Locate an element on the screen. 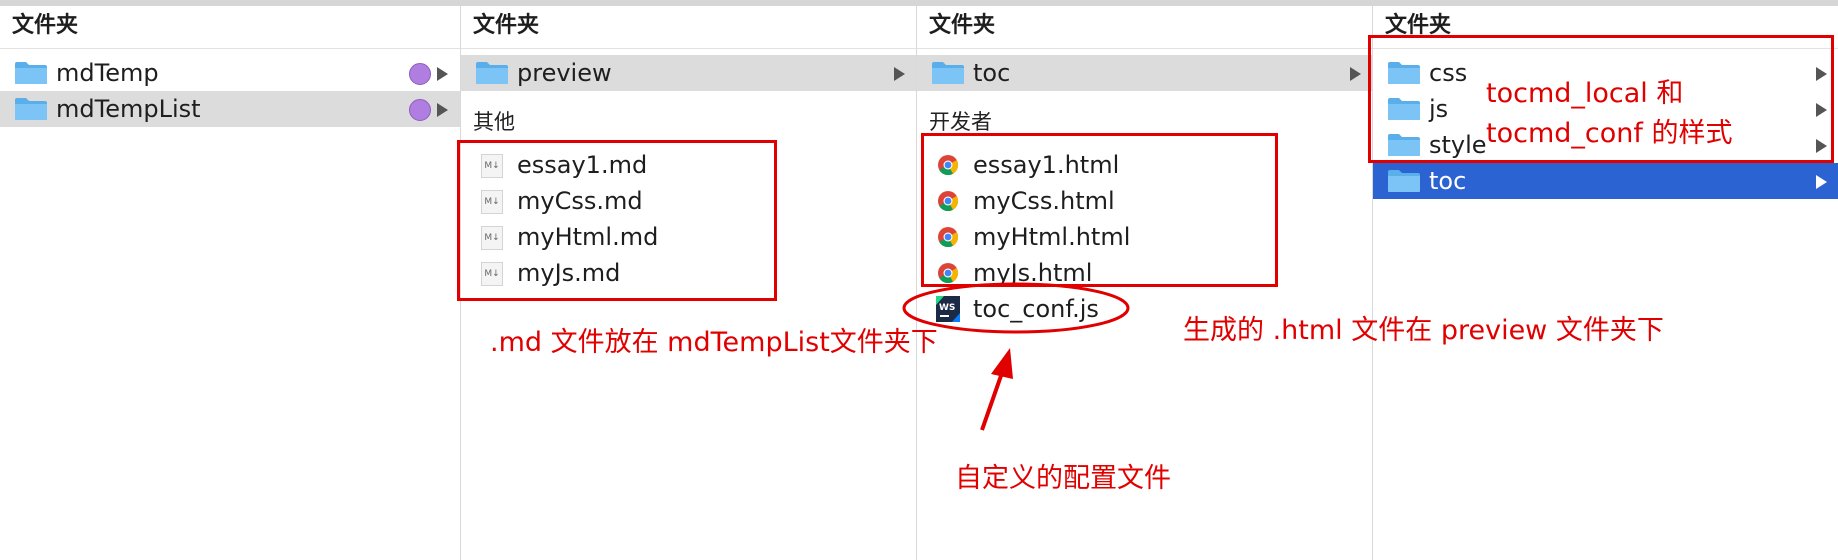 The height and width of the screenshot is (560, 1838). folder-name: mdTempList is located at coordinates (128, 109).